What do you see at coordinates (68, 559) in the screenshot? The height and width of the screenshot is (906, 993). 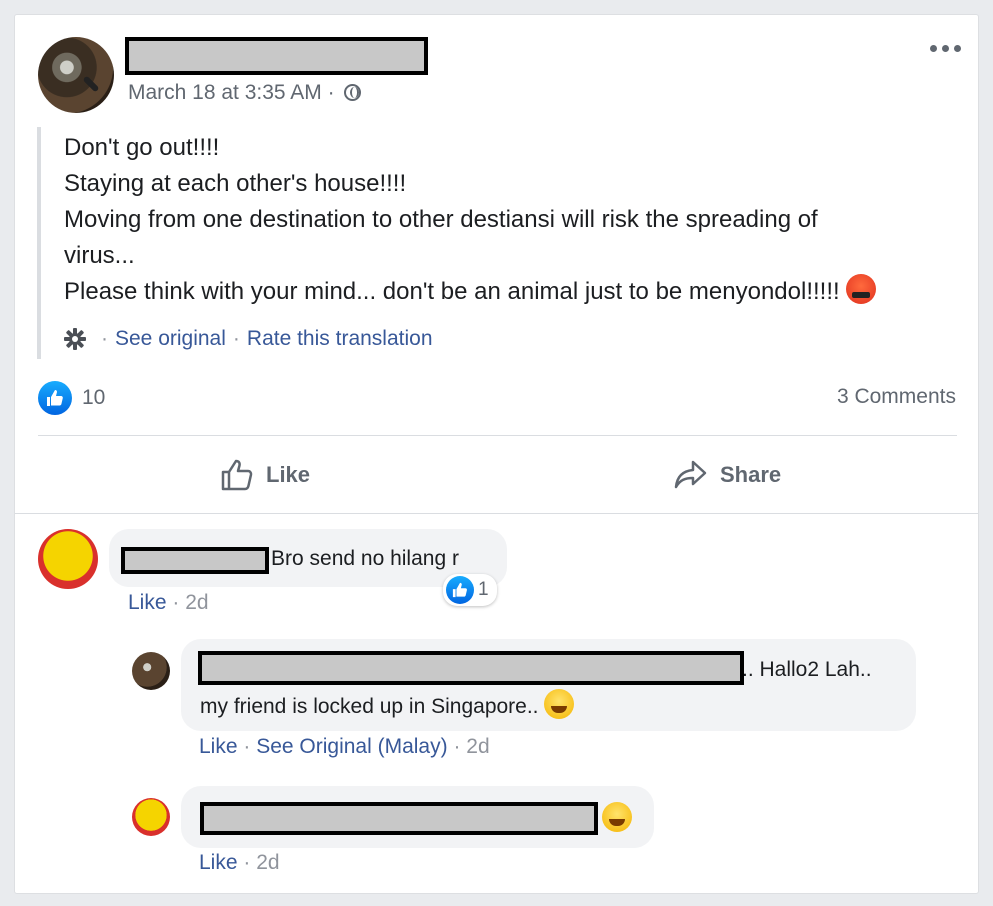 I see `commenter-avatar` at bounding box center [68, 559].